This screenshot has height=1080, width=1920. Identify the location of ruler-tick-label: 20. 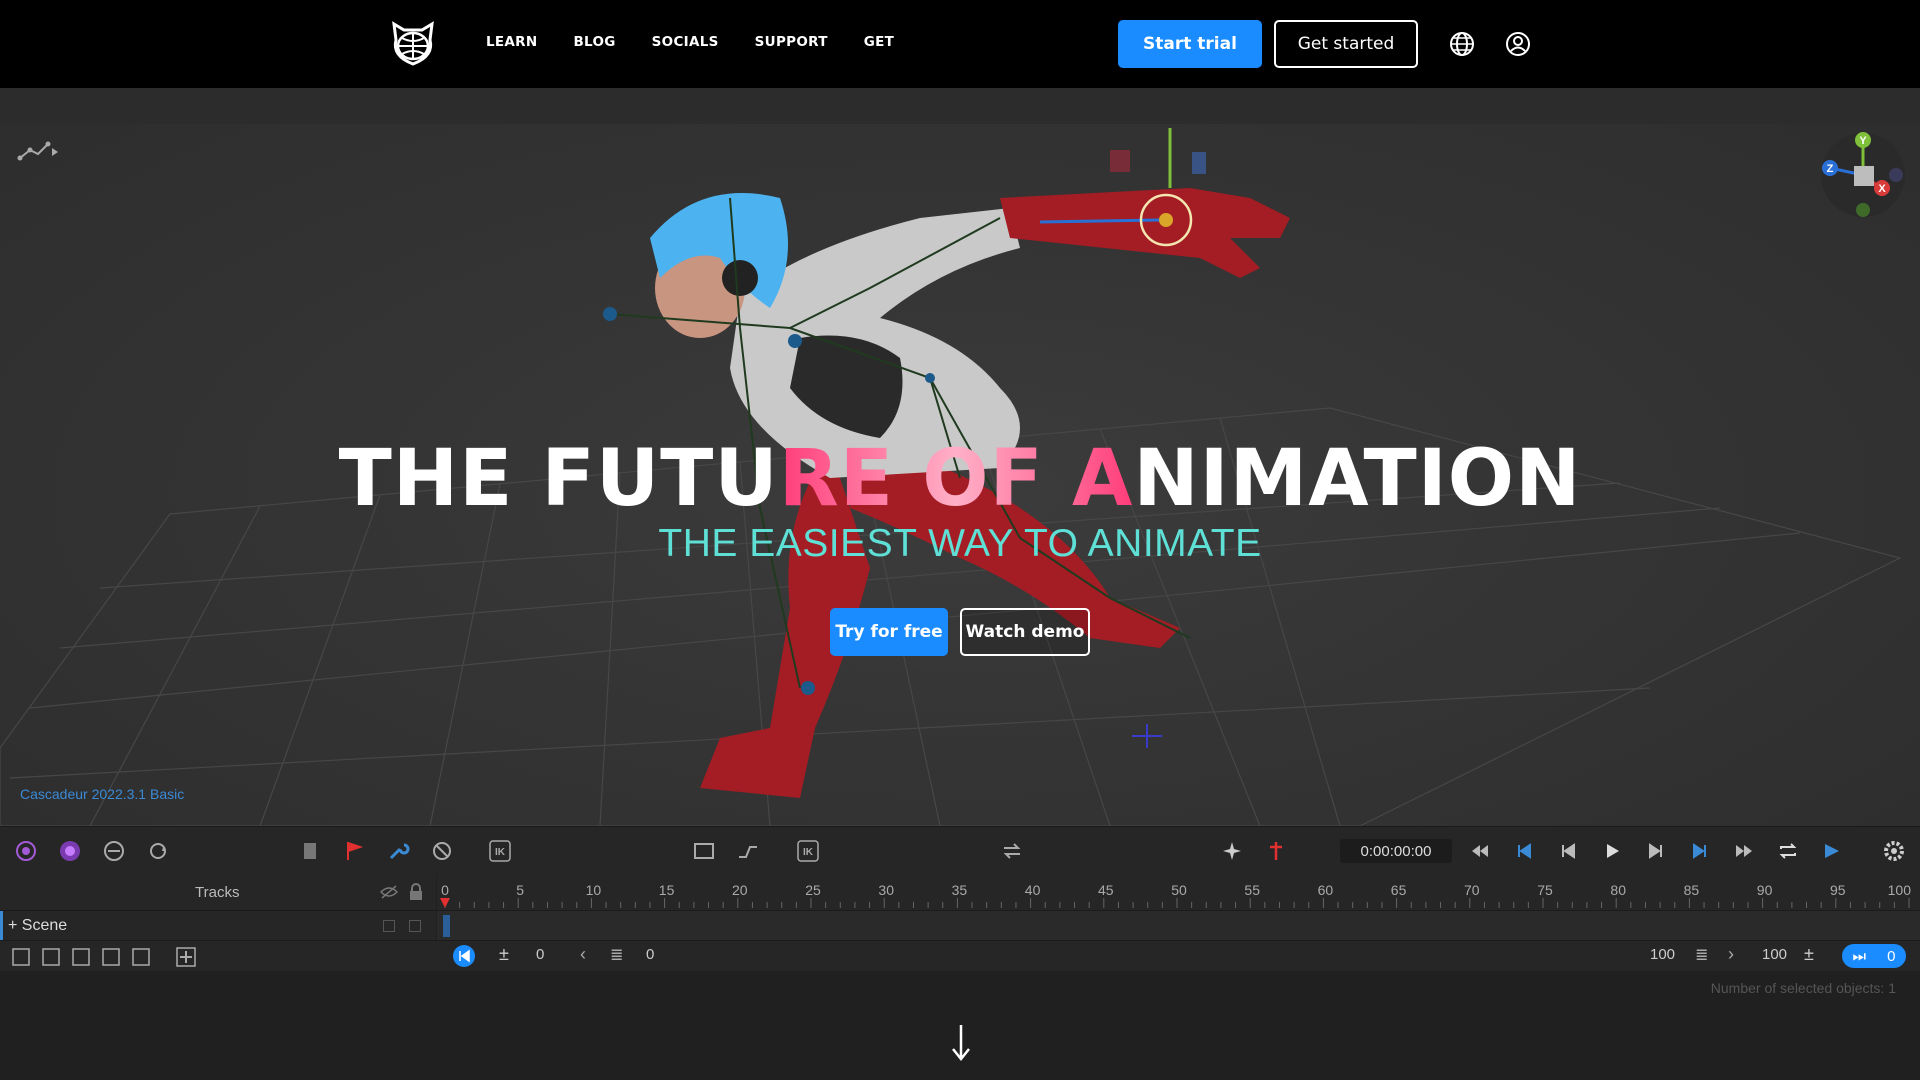
(740, 890).